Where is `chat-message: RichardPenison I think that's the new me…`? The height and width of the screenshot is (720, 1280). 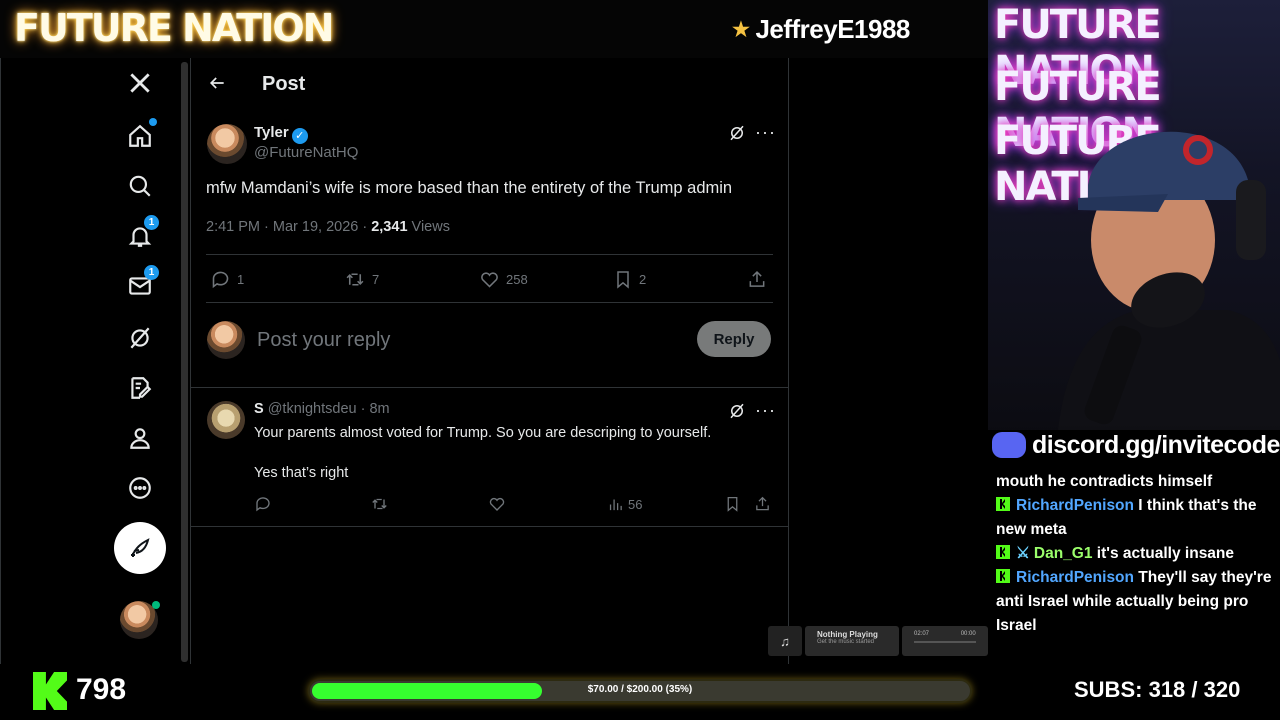 chat-message: RichardPenison I think that's the new me… is located at coordinates (1134, 518).